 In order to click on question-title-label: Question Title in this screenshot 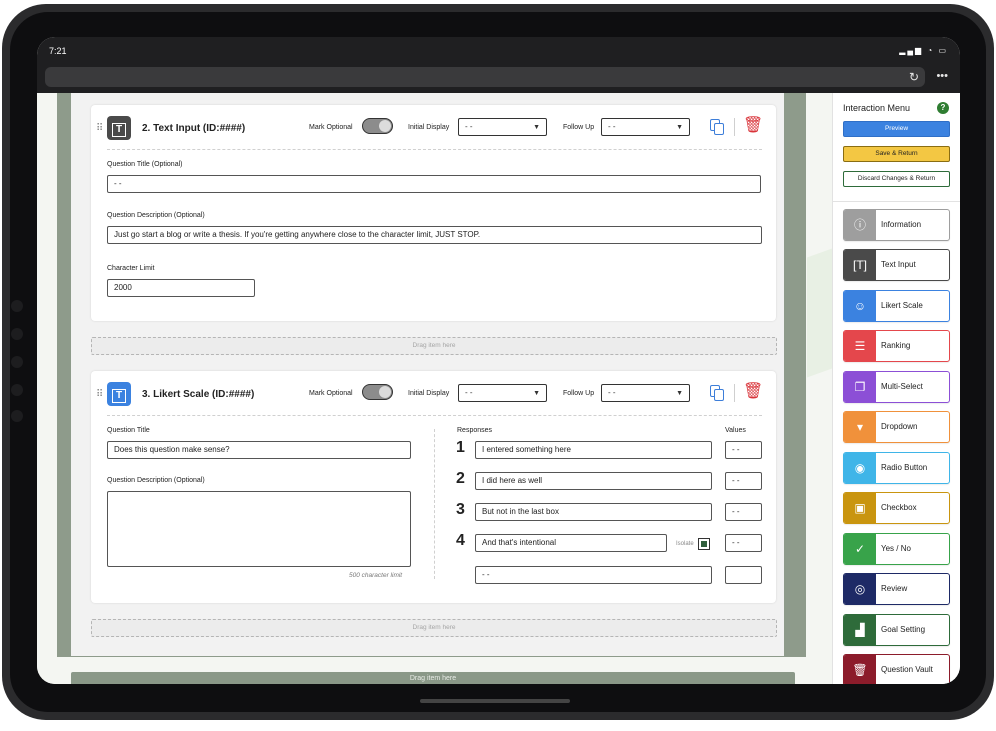, I will do `click(128, 430)`.